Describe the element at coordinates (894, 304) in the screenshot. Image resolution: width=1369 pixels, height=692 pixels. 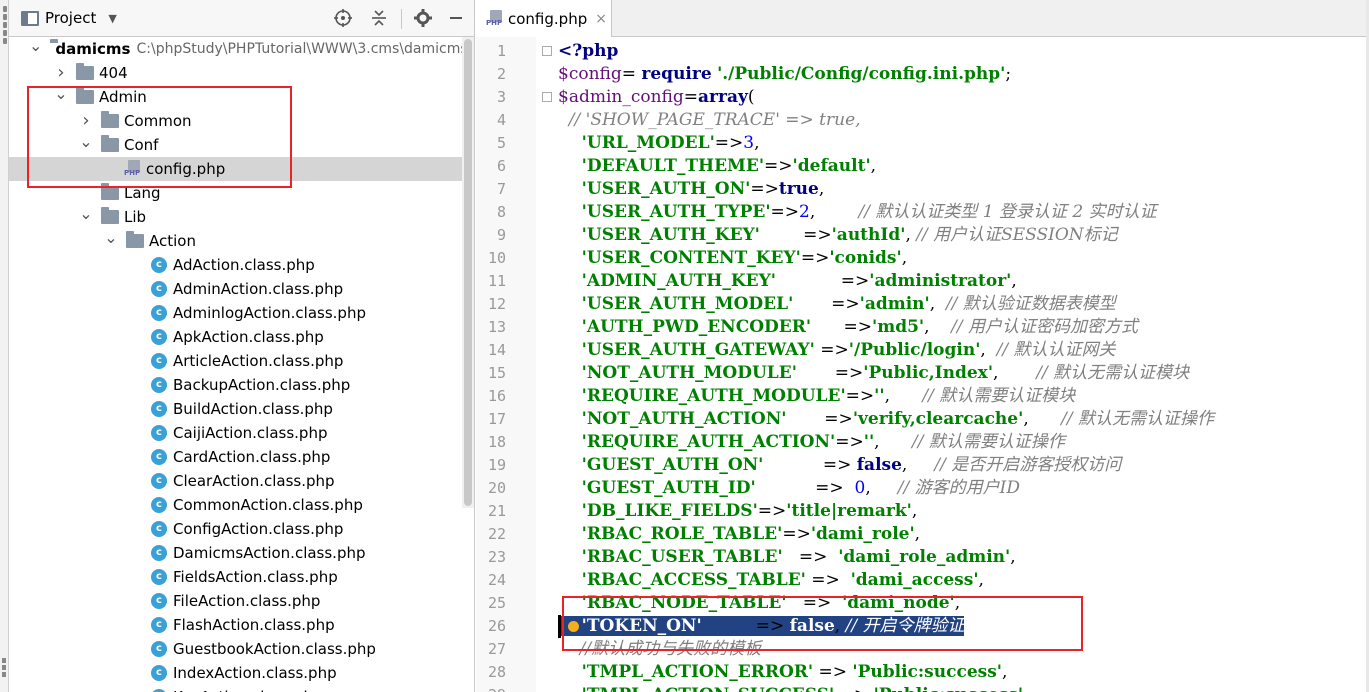
I see `code-token: 'admin'` at that location.